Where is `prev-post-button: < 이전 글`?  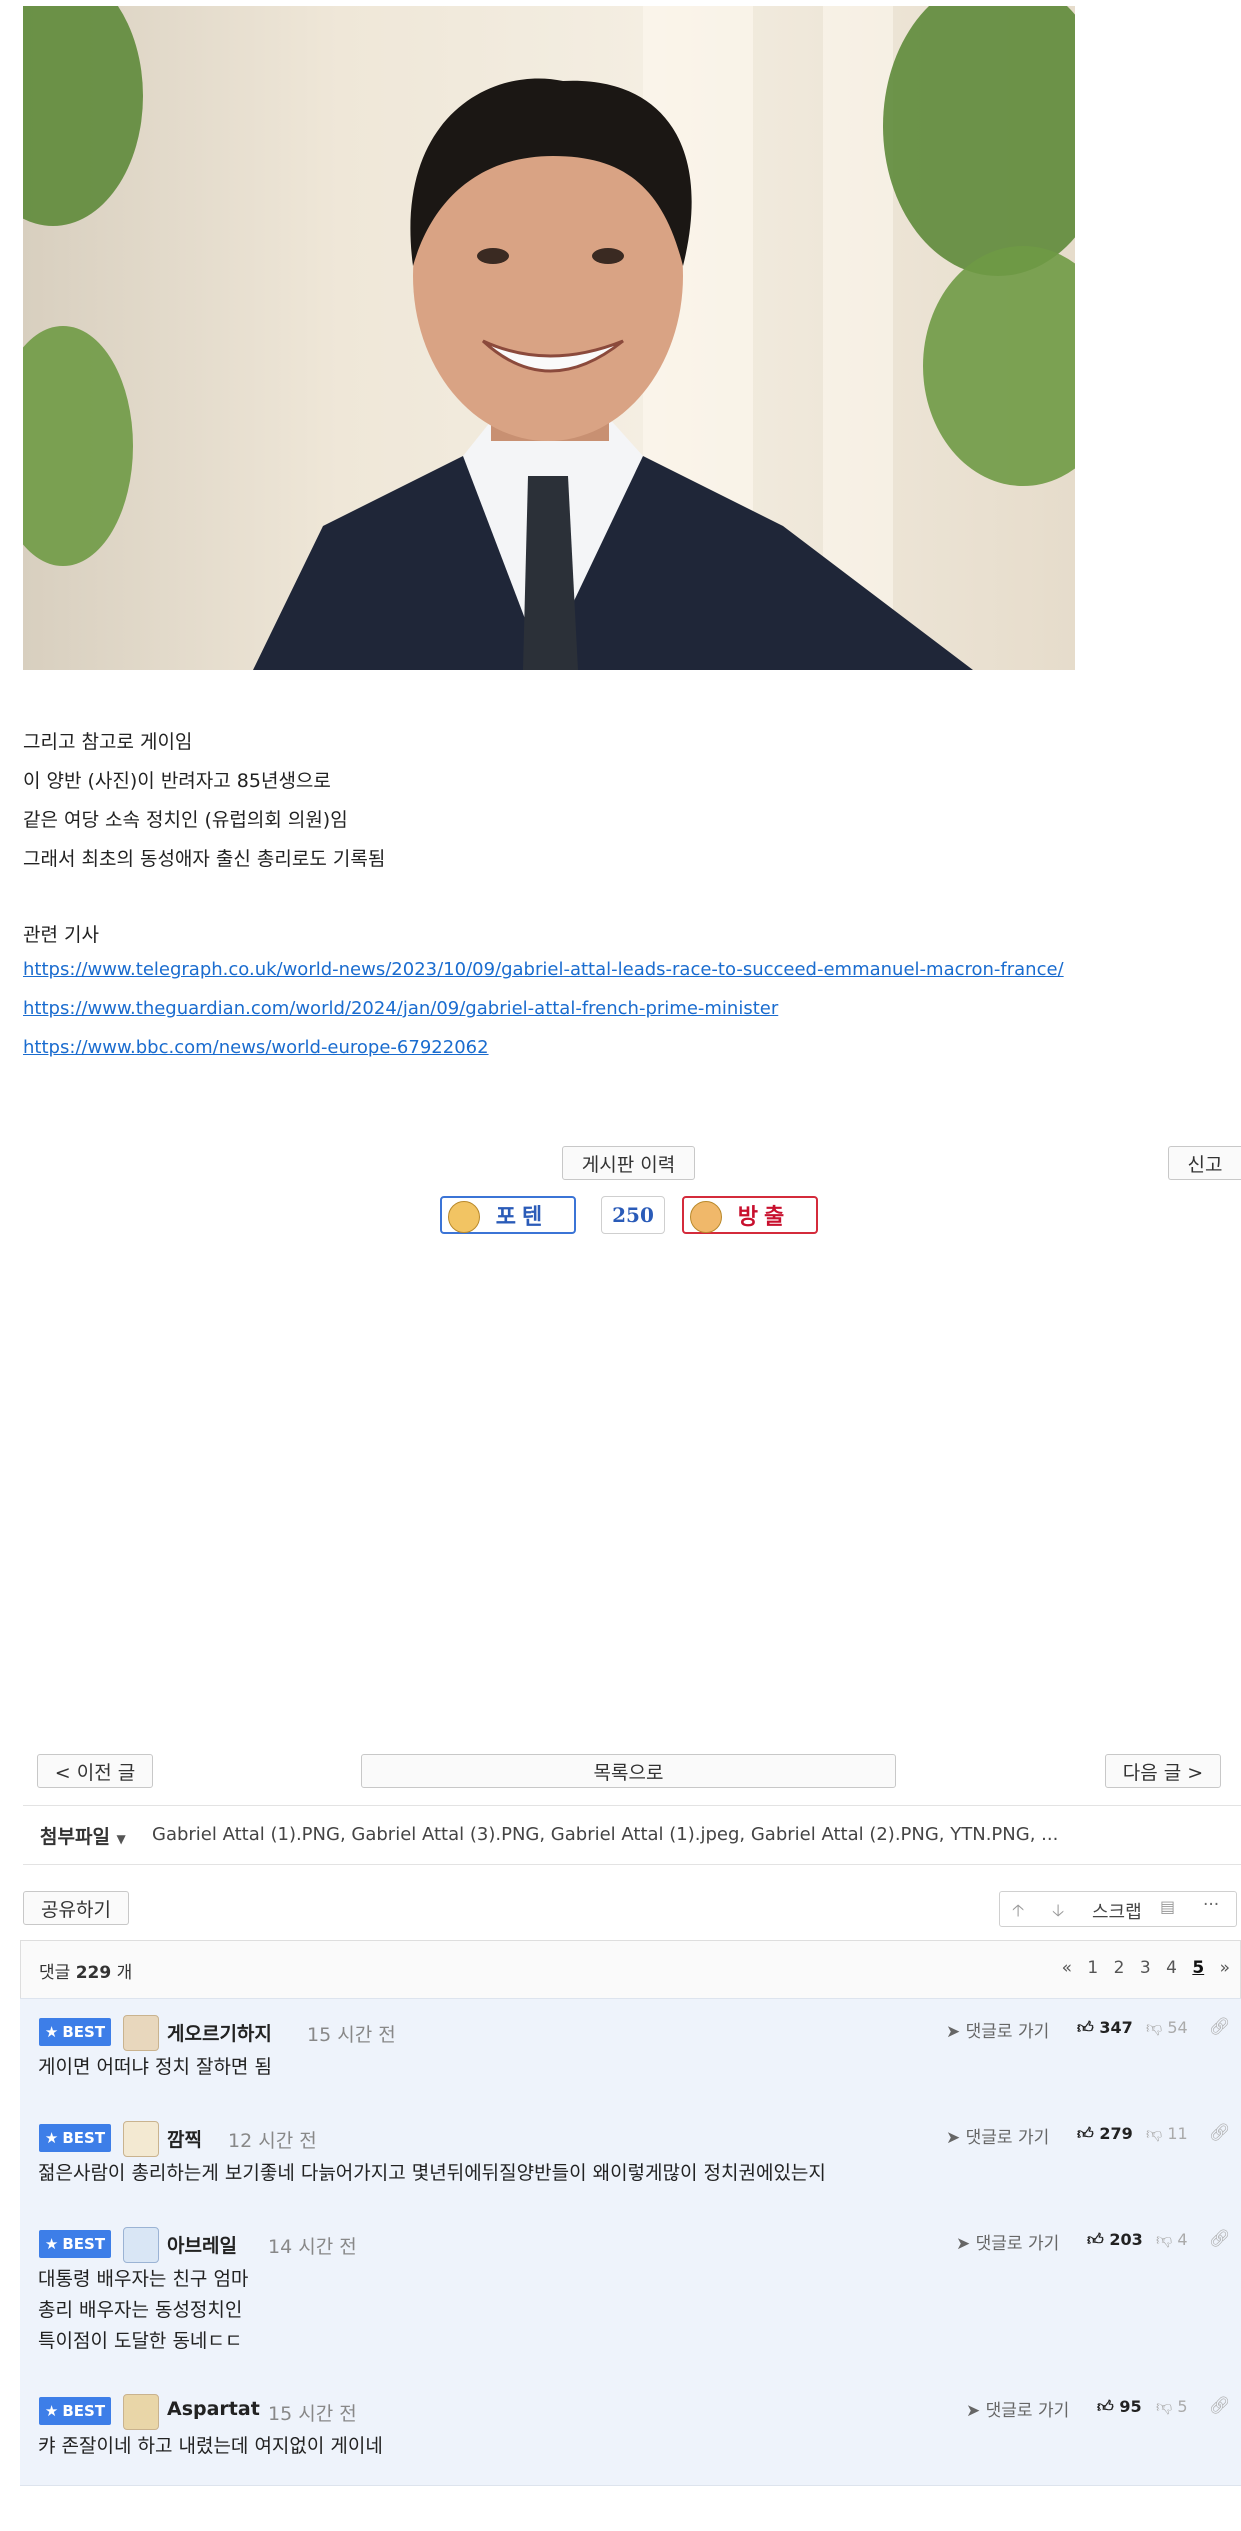 prev-post-button: < 이전 글 is located at coordinates (95, 1771).